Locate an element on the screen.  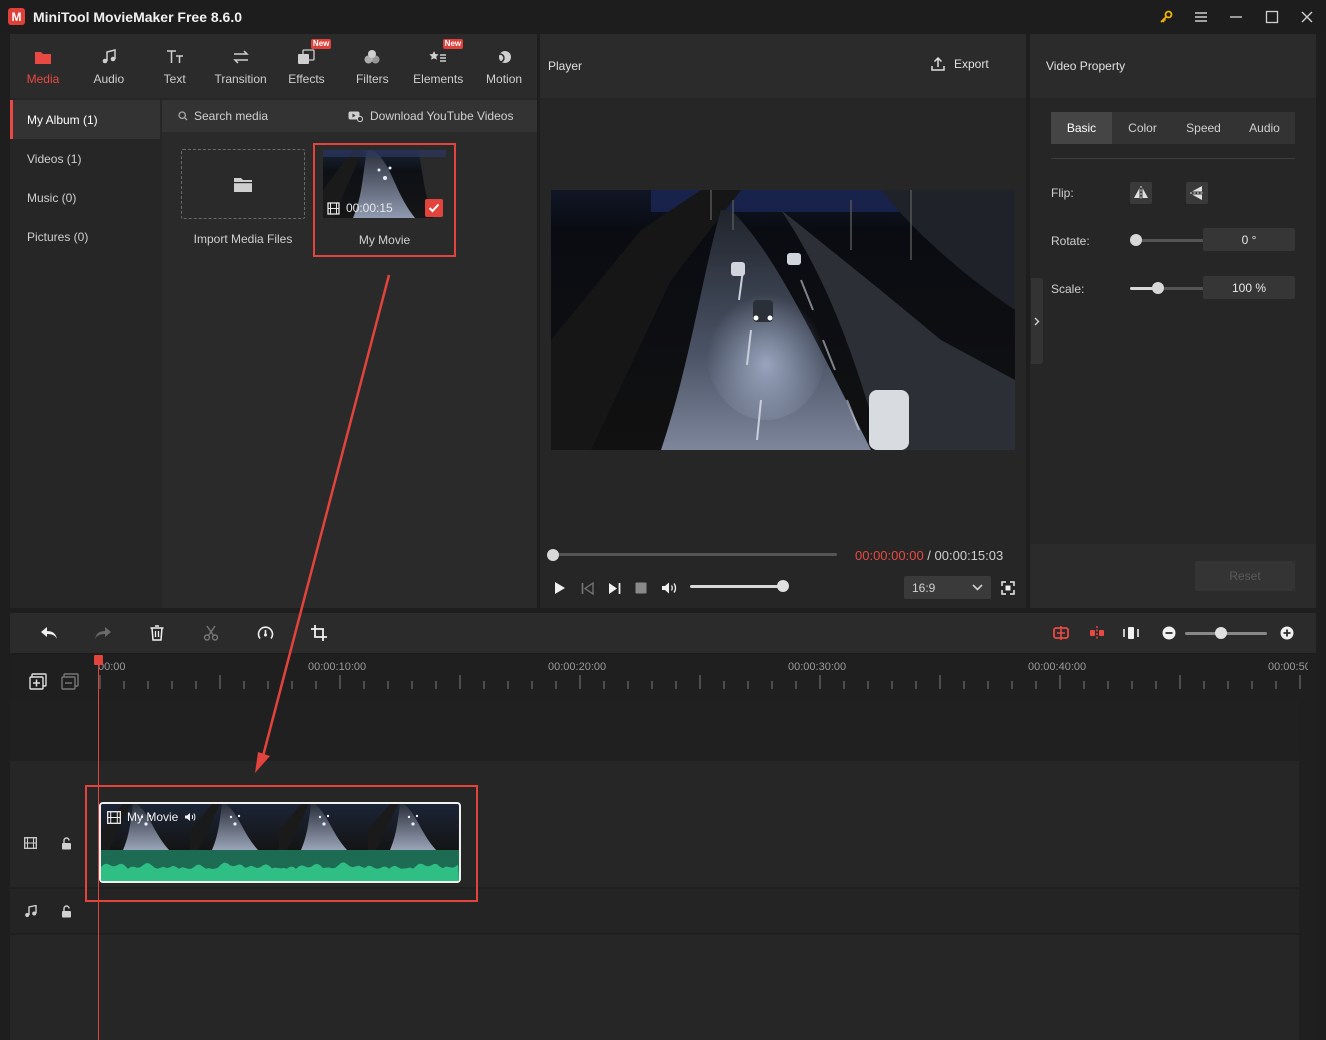
playhead-handle is located at coordinates (98, 660).